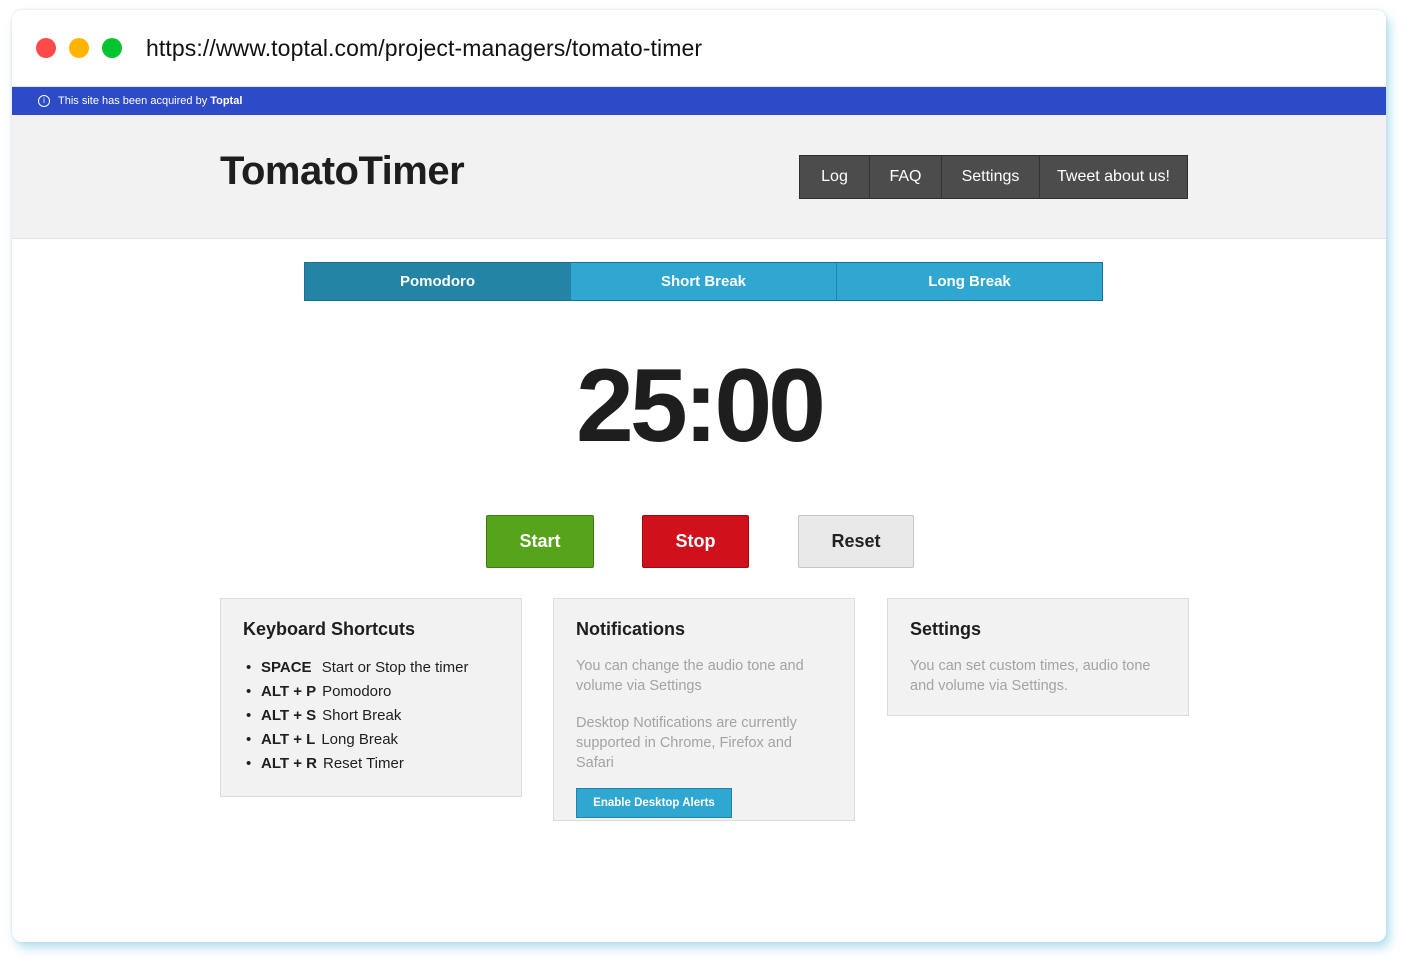 This screenshot has width=1411, height=970. Describe the element at coordinates (835, 177) in the screenshot. I see `nav-log-link: Log` at that location.